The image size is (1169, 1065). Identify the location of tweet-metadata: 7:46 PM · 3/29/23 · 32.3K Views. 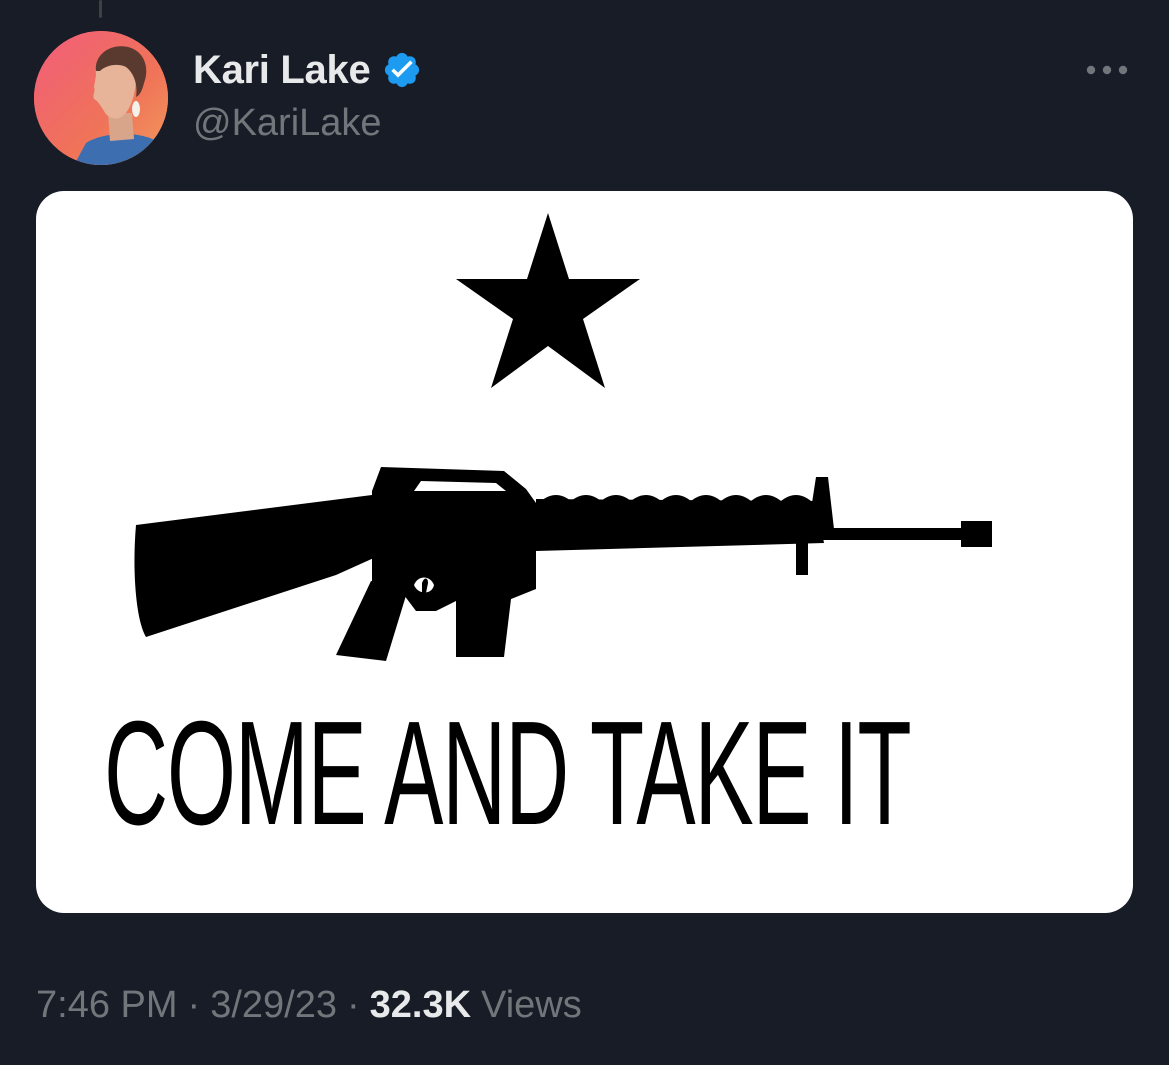
(309, 1005).